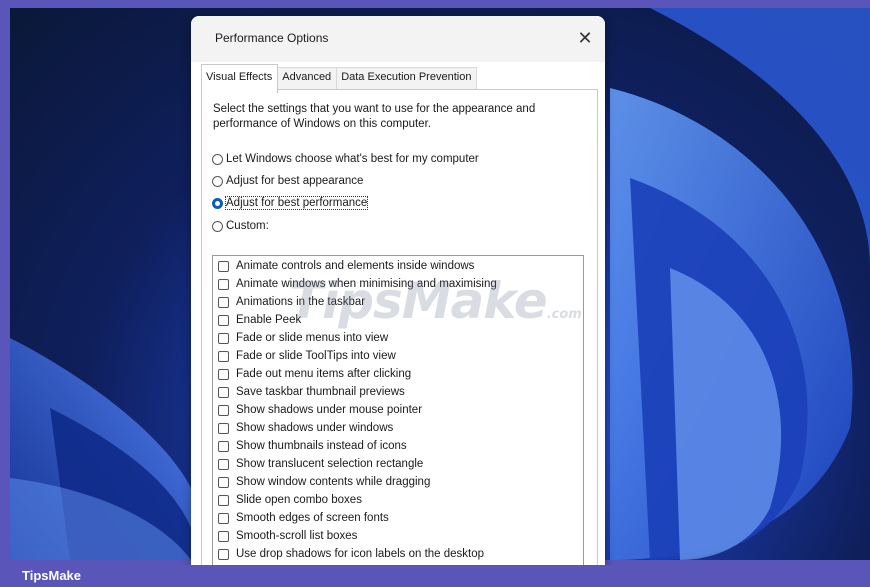 This screenshot has width=870, height=587. What do you see at coordinates (52, 575) in the screenshot?
I see `footer-brand: TipsMake` at bounding box center [52, 575].